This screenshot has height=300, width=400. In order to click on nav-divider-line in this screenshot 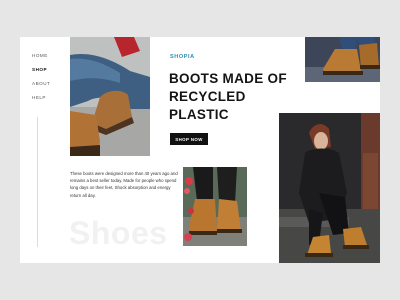, I will do `click(37, 182)`.